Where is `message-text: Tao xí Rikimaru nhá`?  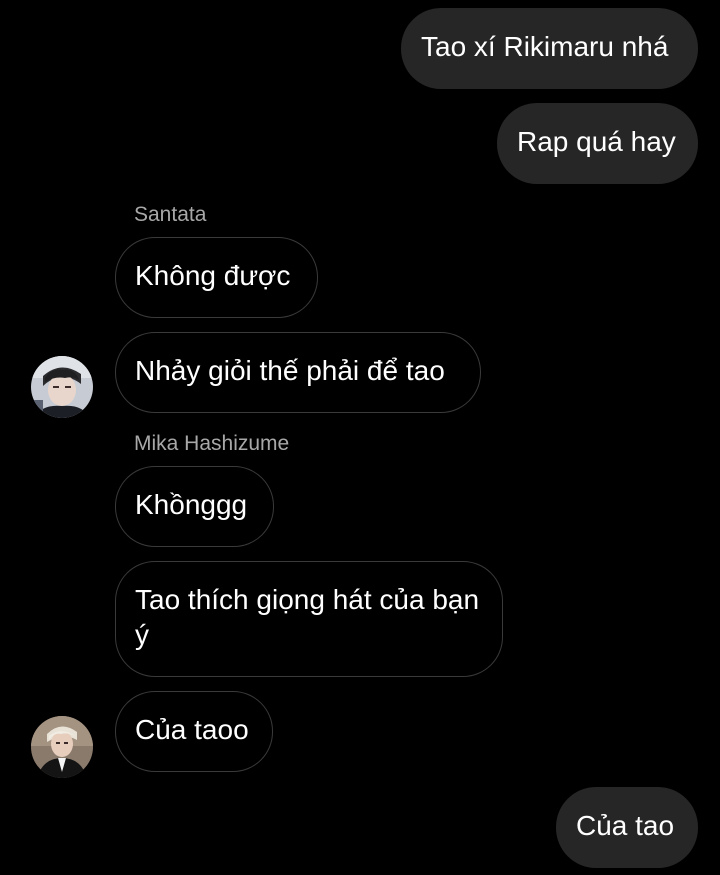 message-text: Tao xí Rikimaru nhá is located at coordinates (545, 46).